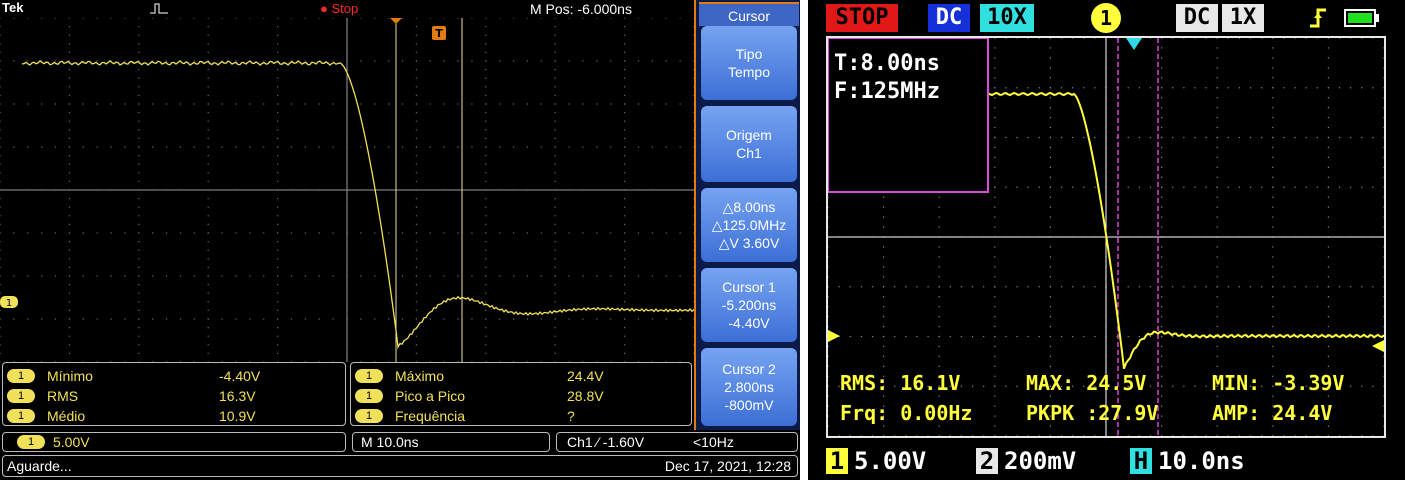 The height and width of the screenshot is (480, 1405). What do you see at coordinates (887, 63) in the screenshot?
I see `cursor-delta-time: T:8.00ns` at bounding box center [887, 63].